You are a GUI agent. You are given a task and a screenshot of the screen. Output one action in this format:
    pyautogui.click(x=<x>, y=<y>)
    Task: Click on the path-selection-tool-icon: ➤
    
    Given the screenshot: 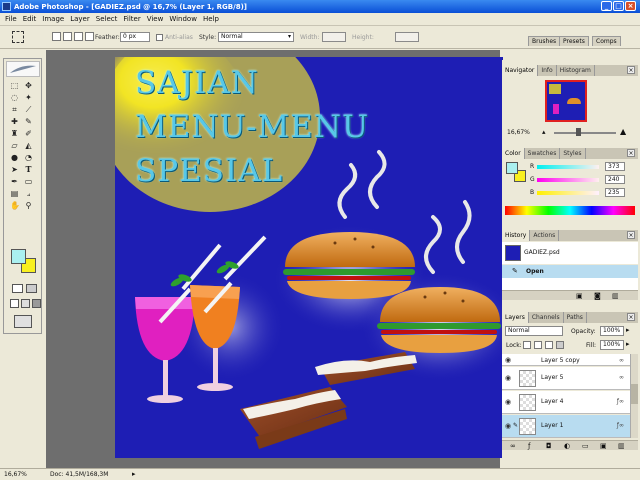 What is the action you would take?
    pyautogui.click(x=14, y=169)
    